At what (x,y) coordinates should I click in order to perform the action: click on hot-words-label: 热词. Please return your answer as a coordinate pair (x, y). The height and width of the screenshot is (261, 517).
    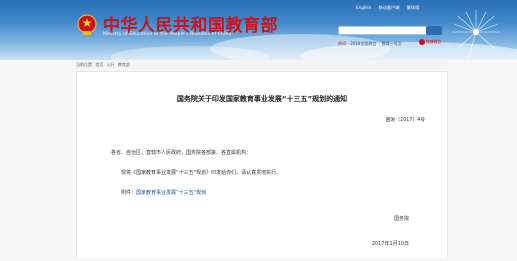
    Looking at the image, I should click on (342, 43).